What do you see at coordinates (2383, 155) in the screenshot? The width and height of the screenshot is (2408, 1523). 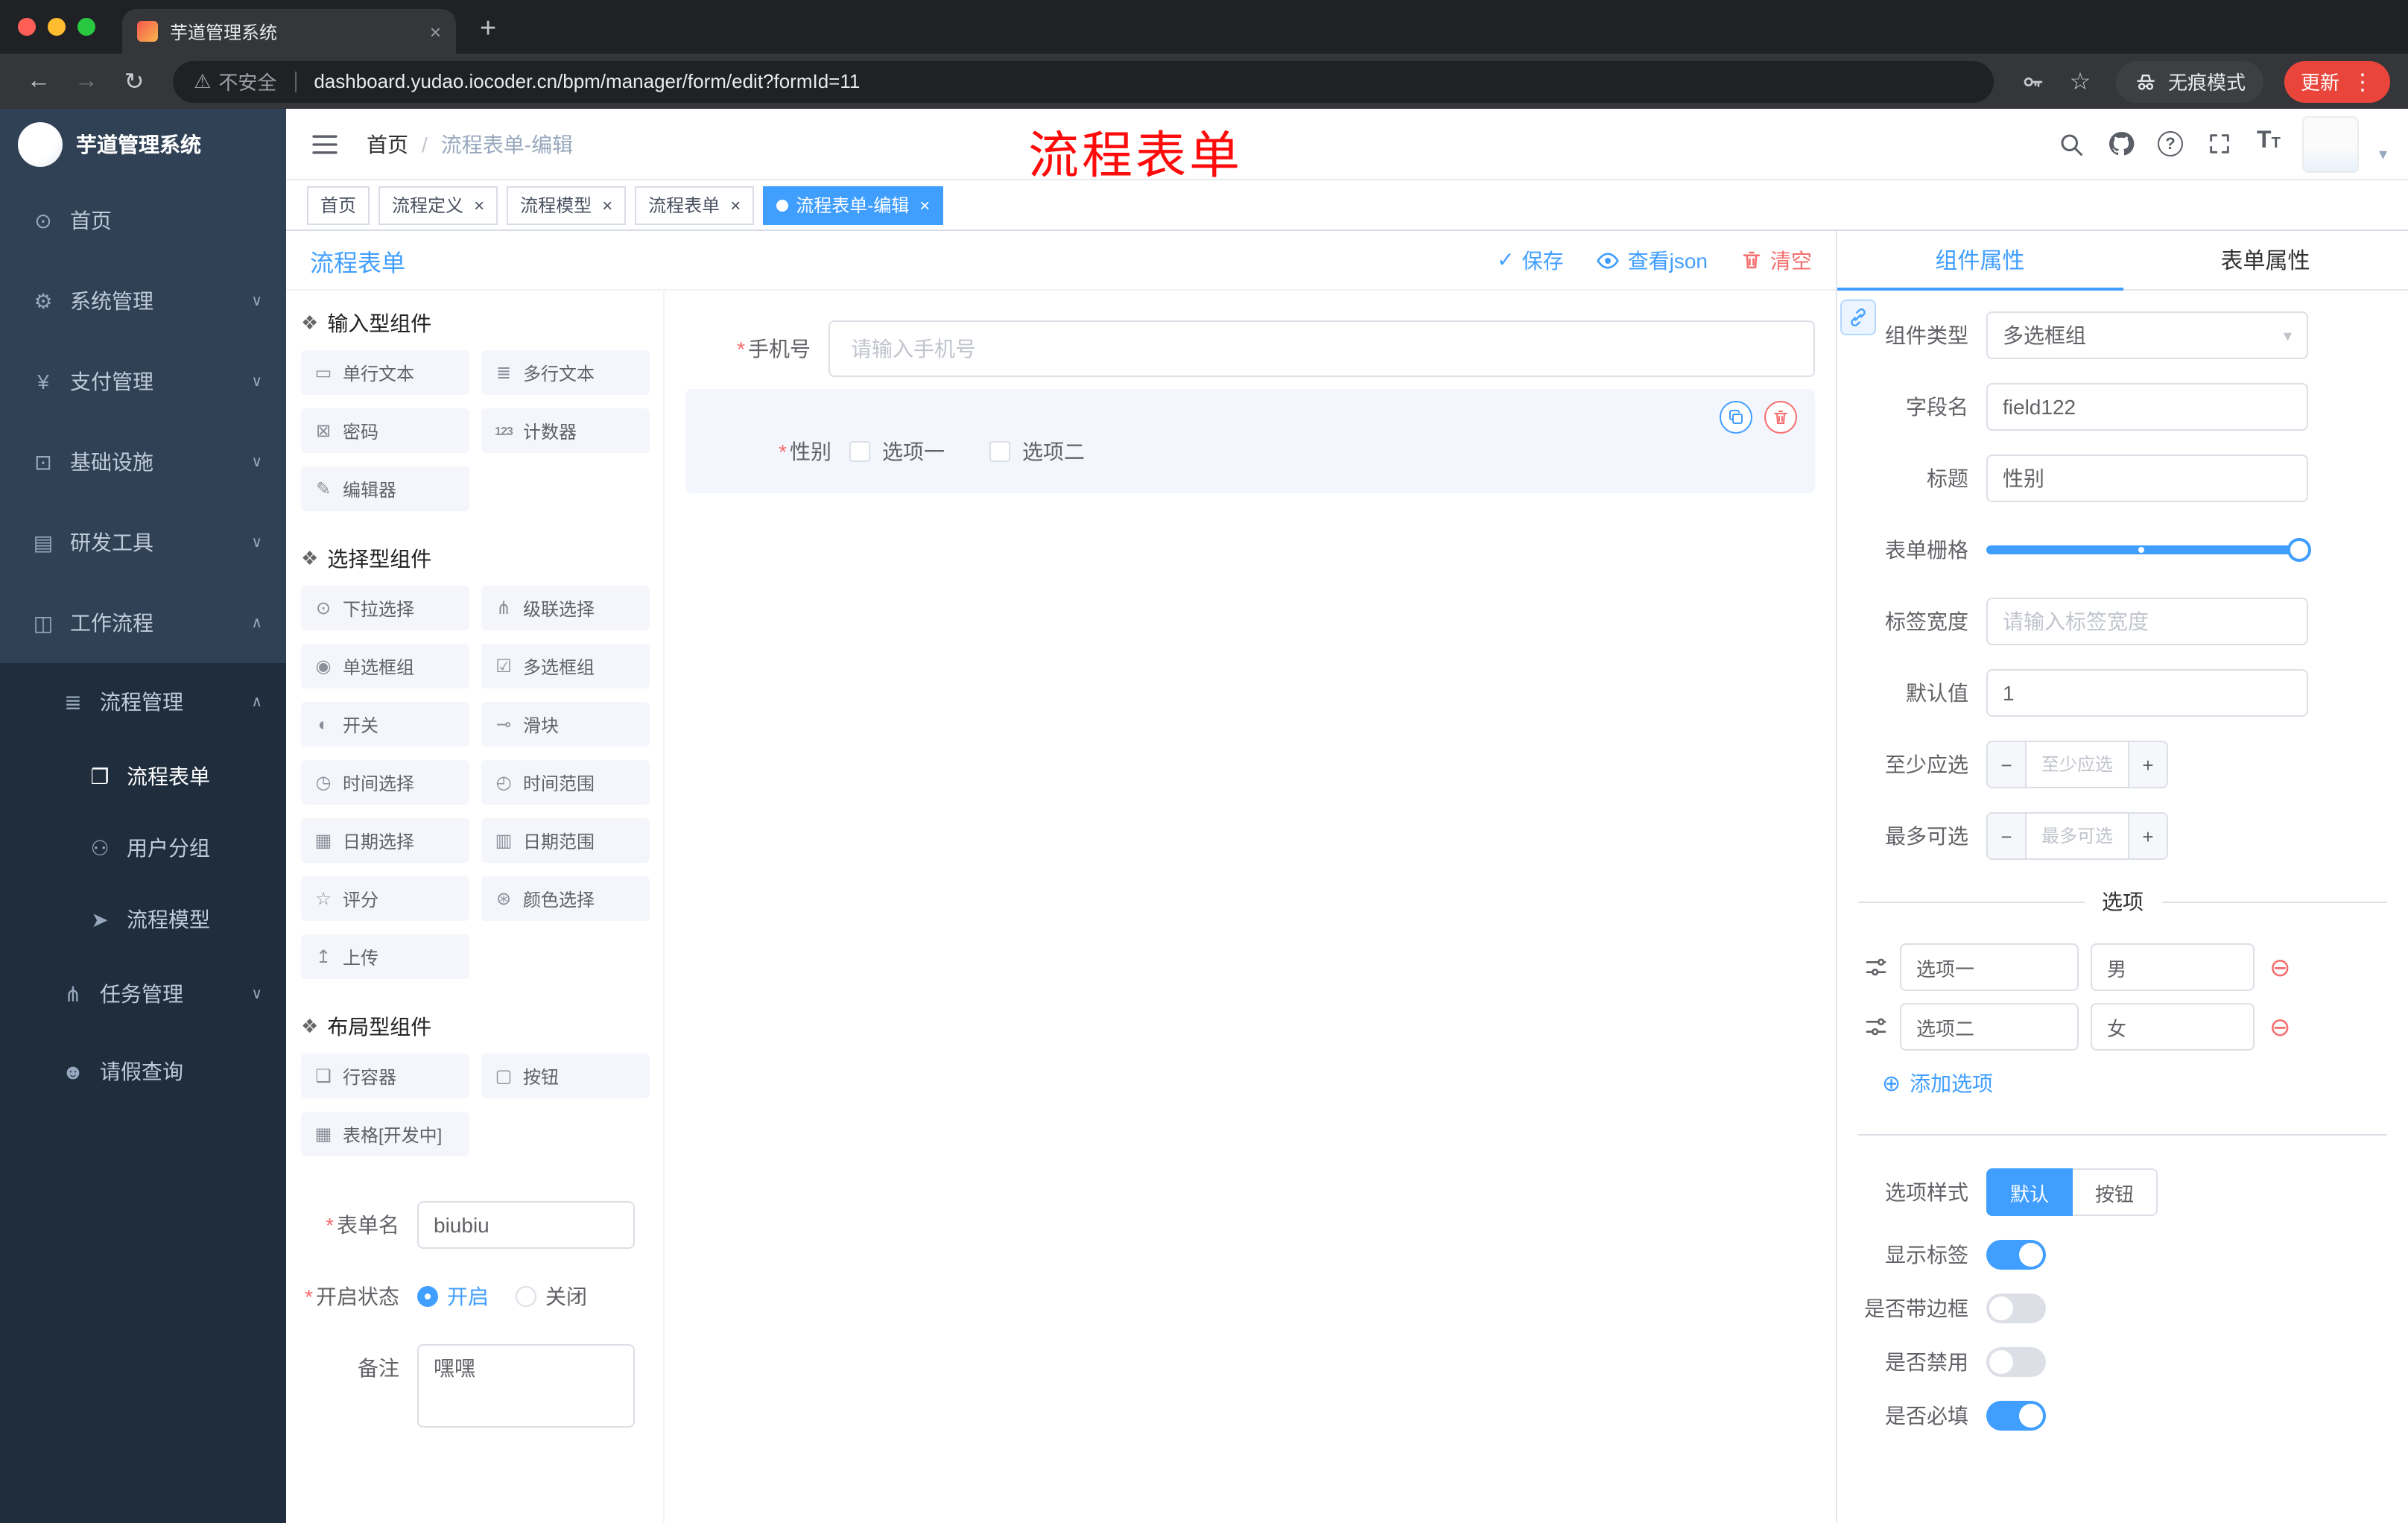 I see `caret-down-icon: ▾` at bounding box center [2383, 155].